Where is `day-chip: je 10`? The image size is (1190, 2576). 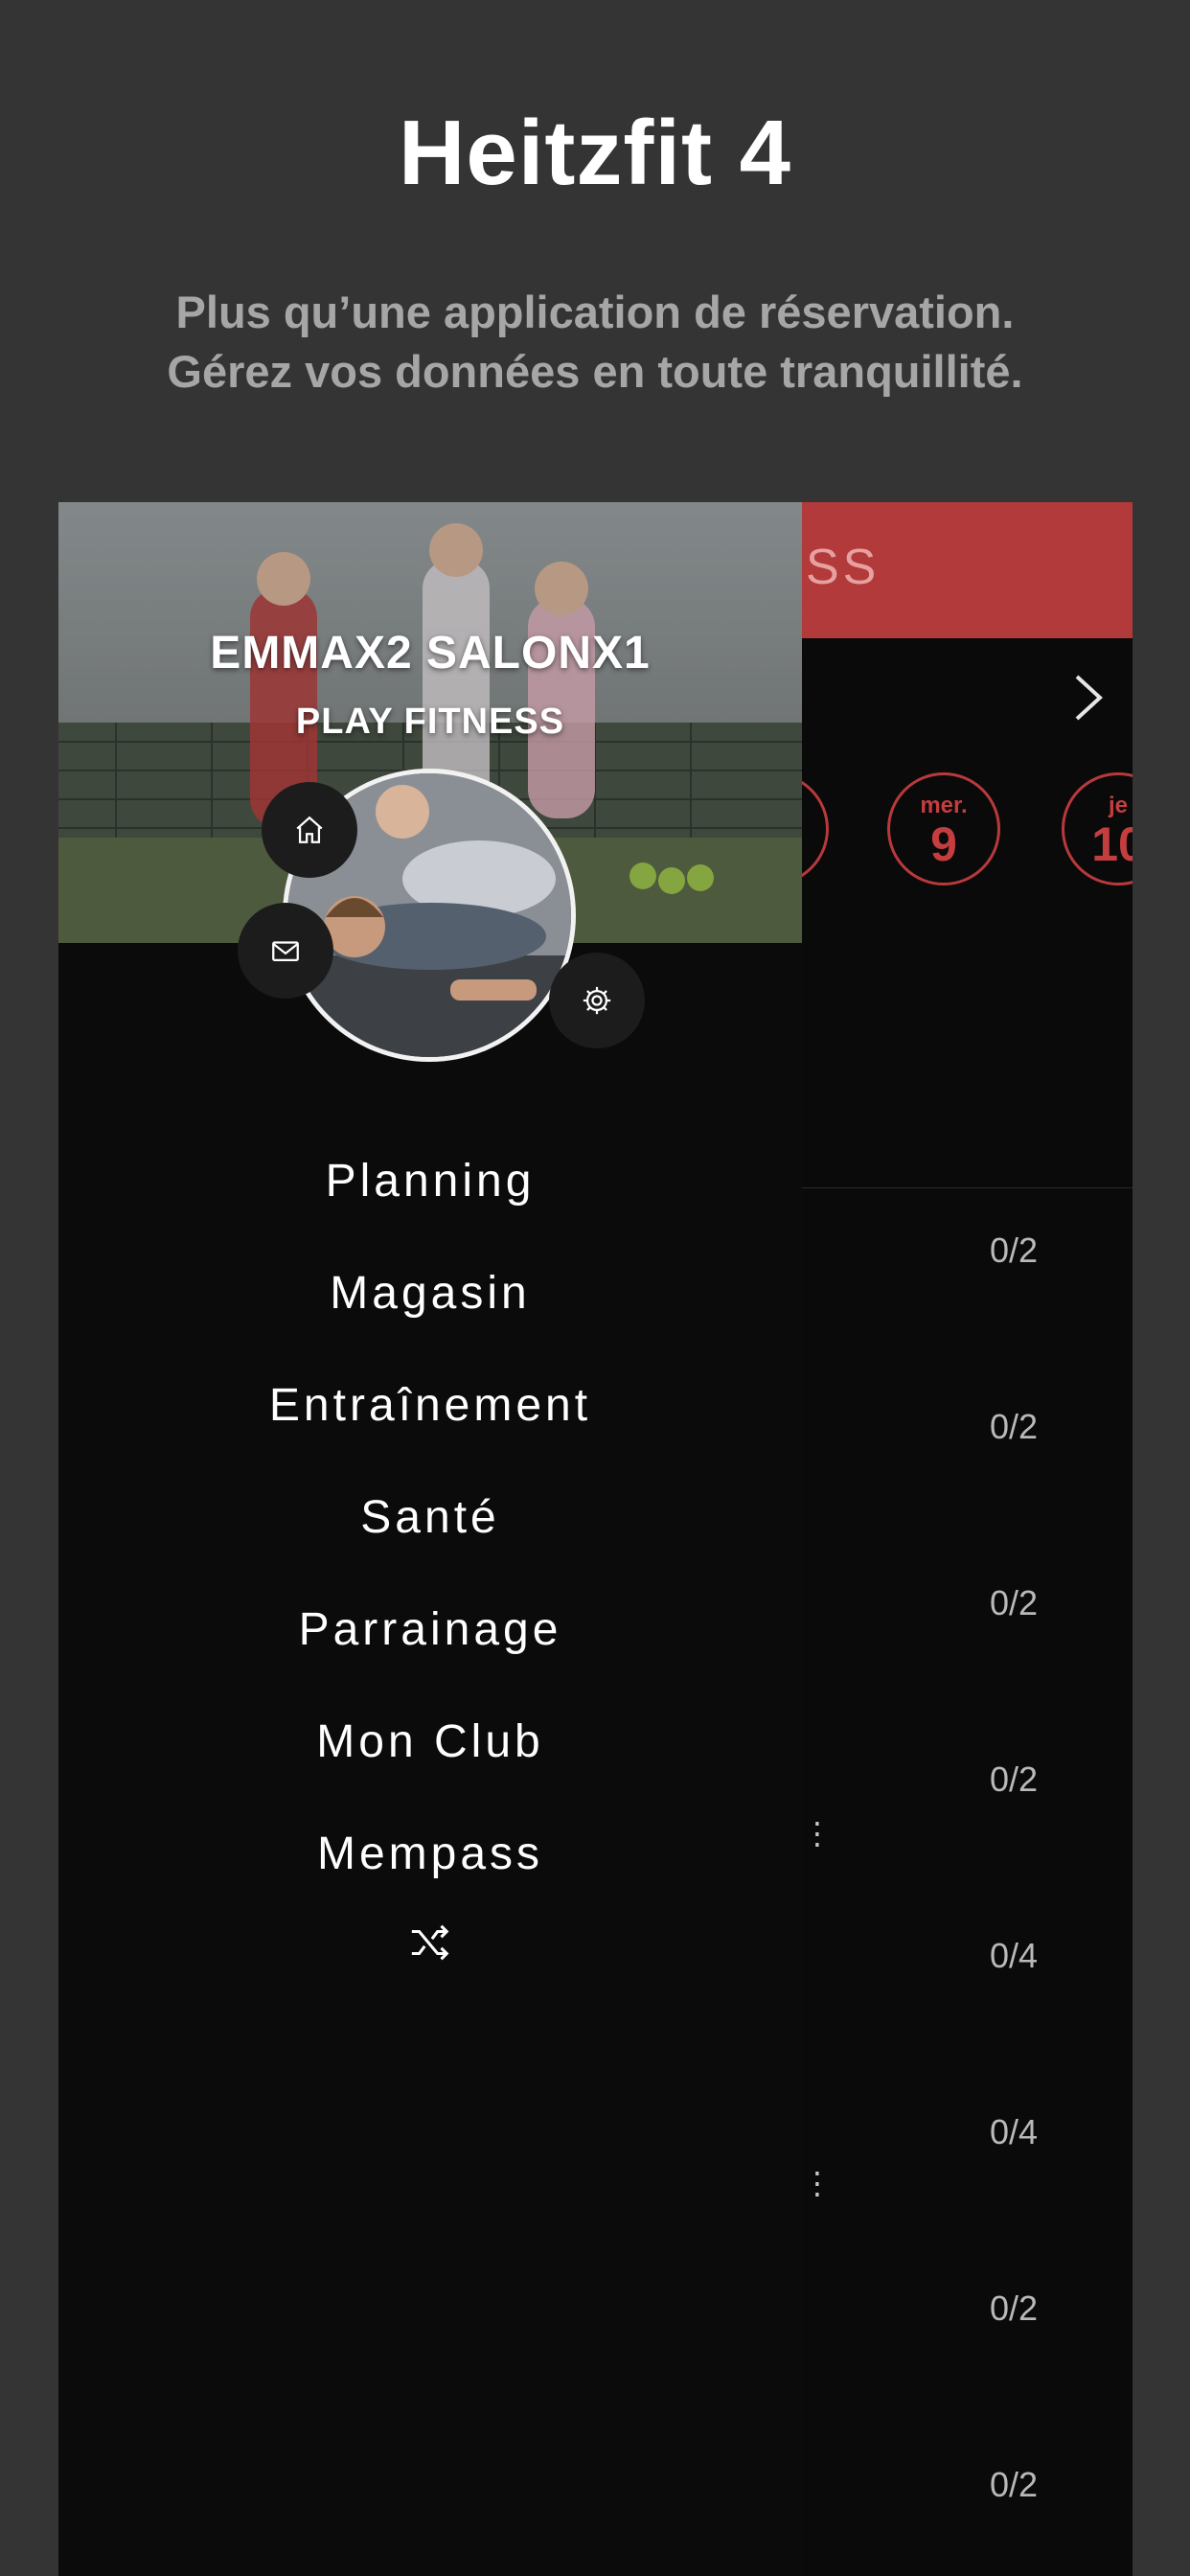 day-chip: je 10 is located at coordinates (1098, 829).